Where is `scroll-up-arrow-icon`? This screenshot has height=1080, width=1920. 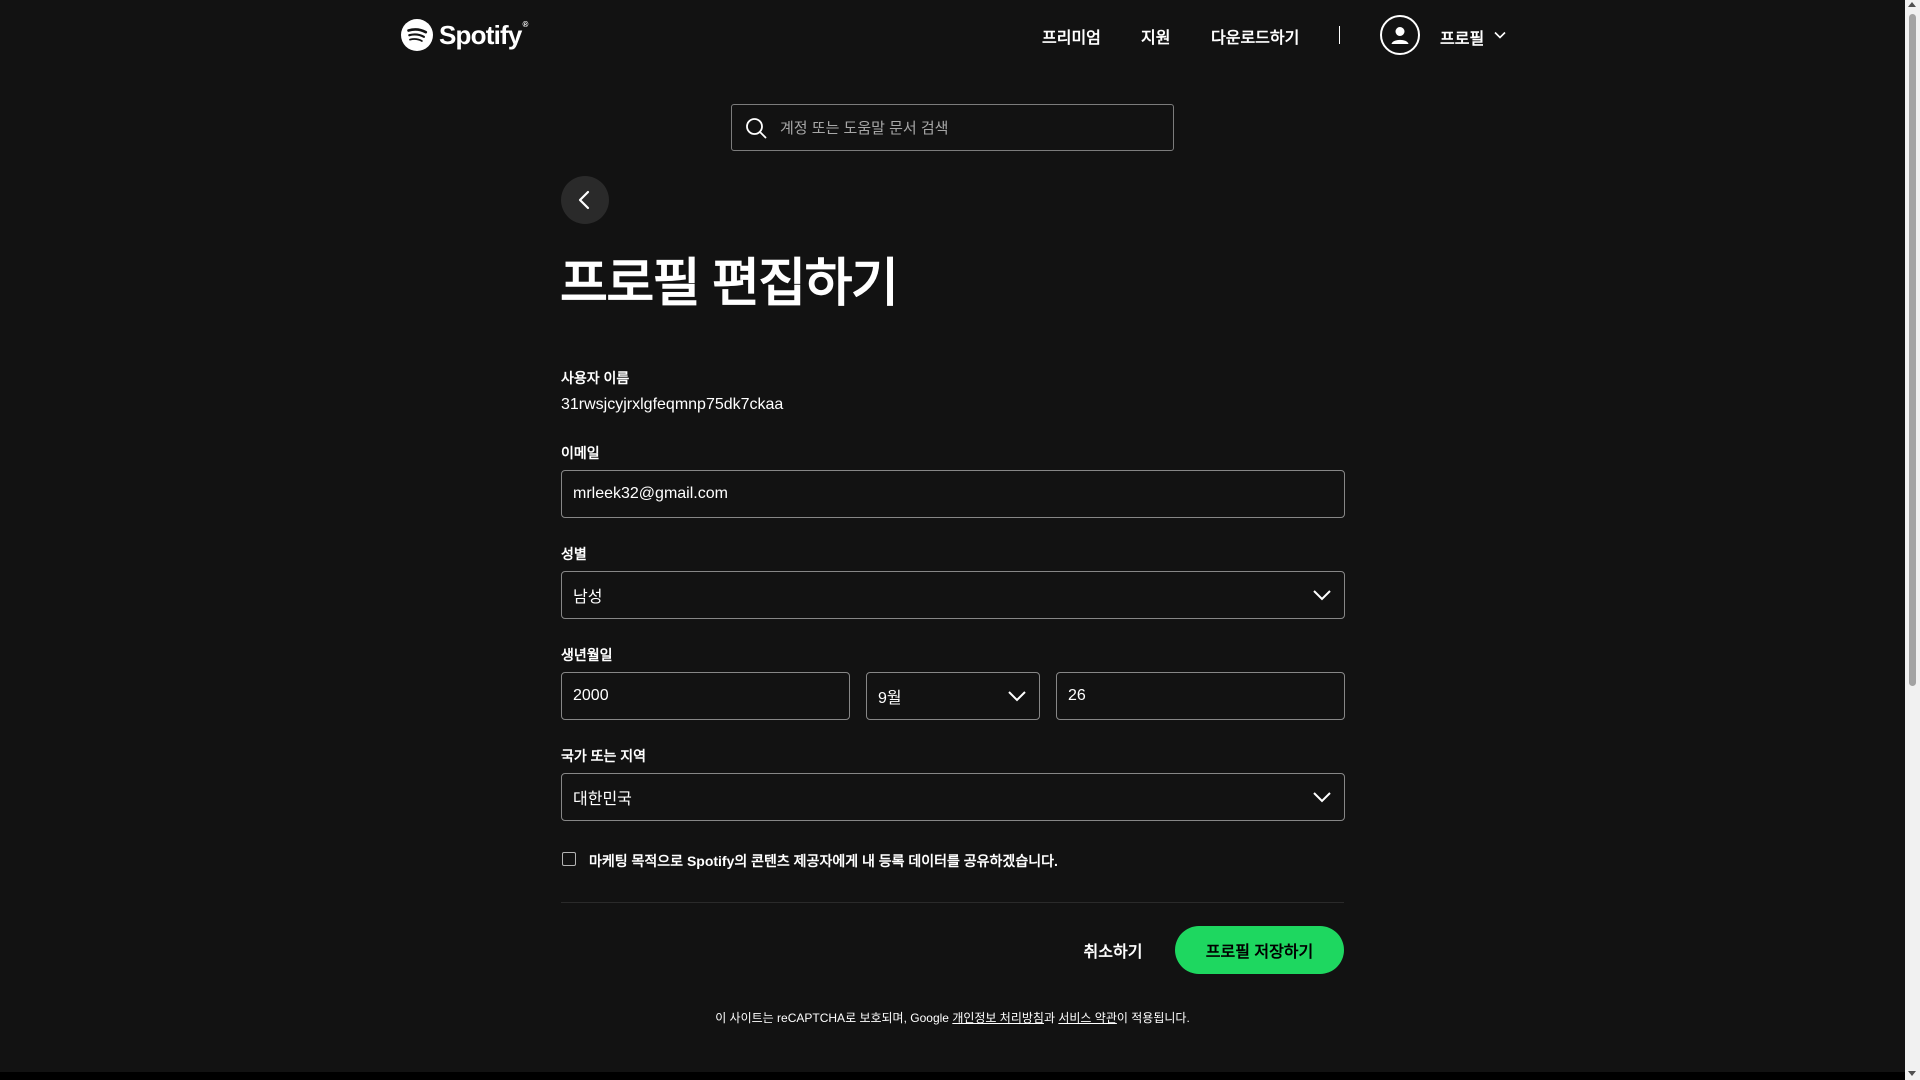 scroll-up-arrow-icon is located at coordinates (1912, 4).